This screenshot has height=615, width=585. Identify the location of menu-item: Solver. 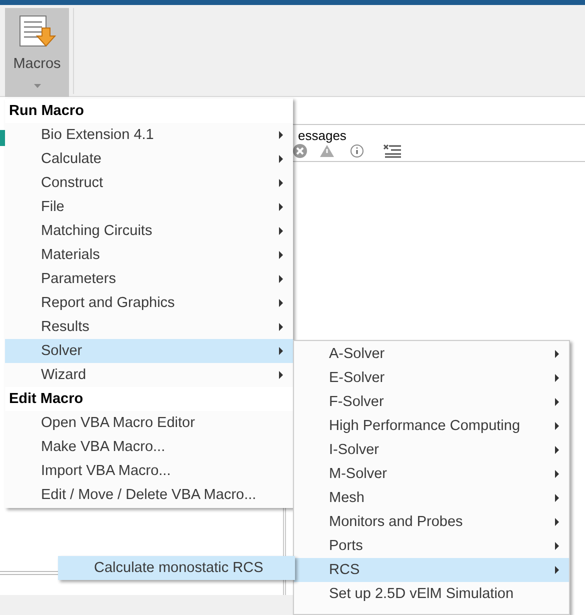
(149, 351).